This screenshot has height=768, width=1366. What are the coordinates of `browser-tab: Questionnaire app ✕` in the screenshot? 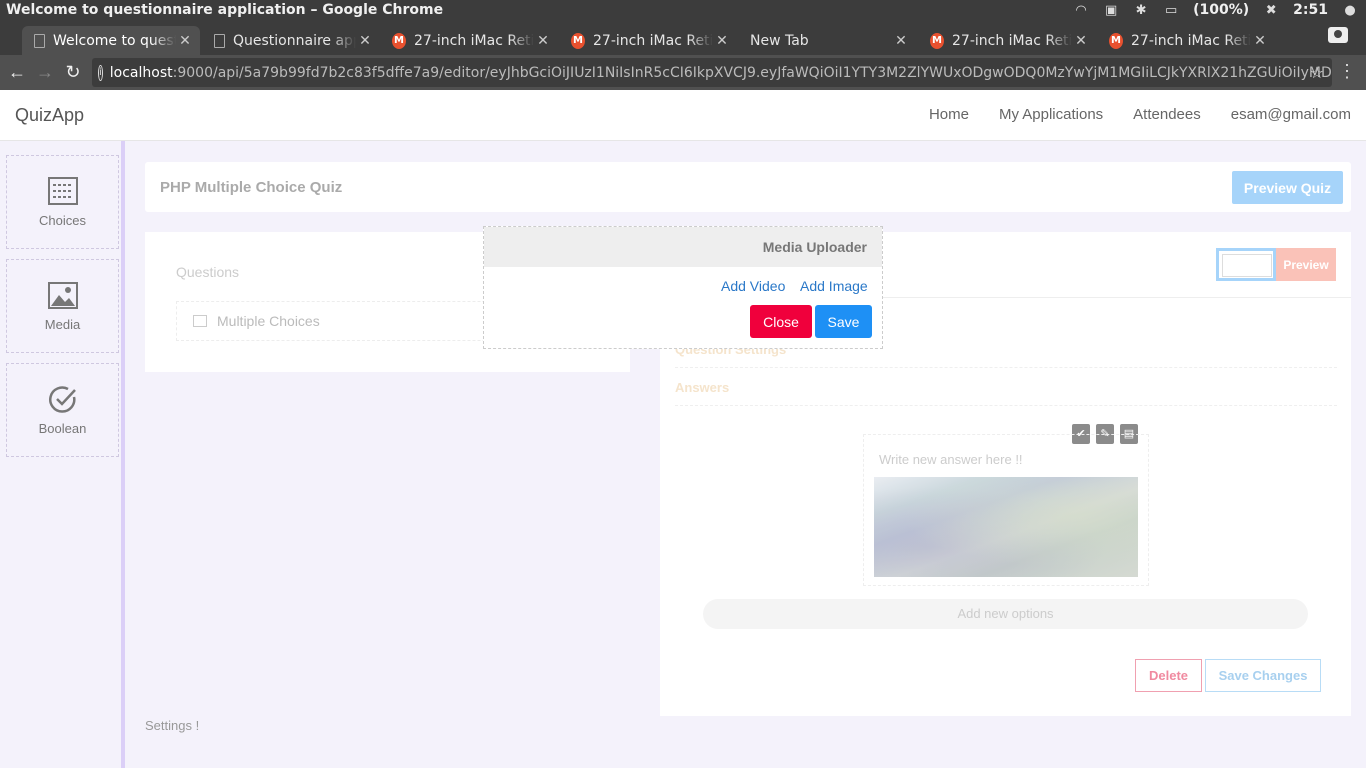 It's located at (291, 40).